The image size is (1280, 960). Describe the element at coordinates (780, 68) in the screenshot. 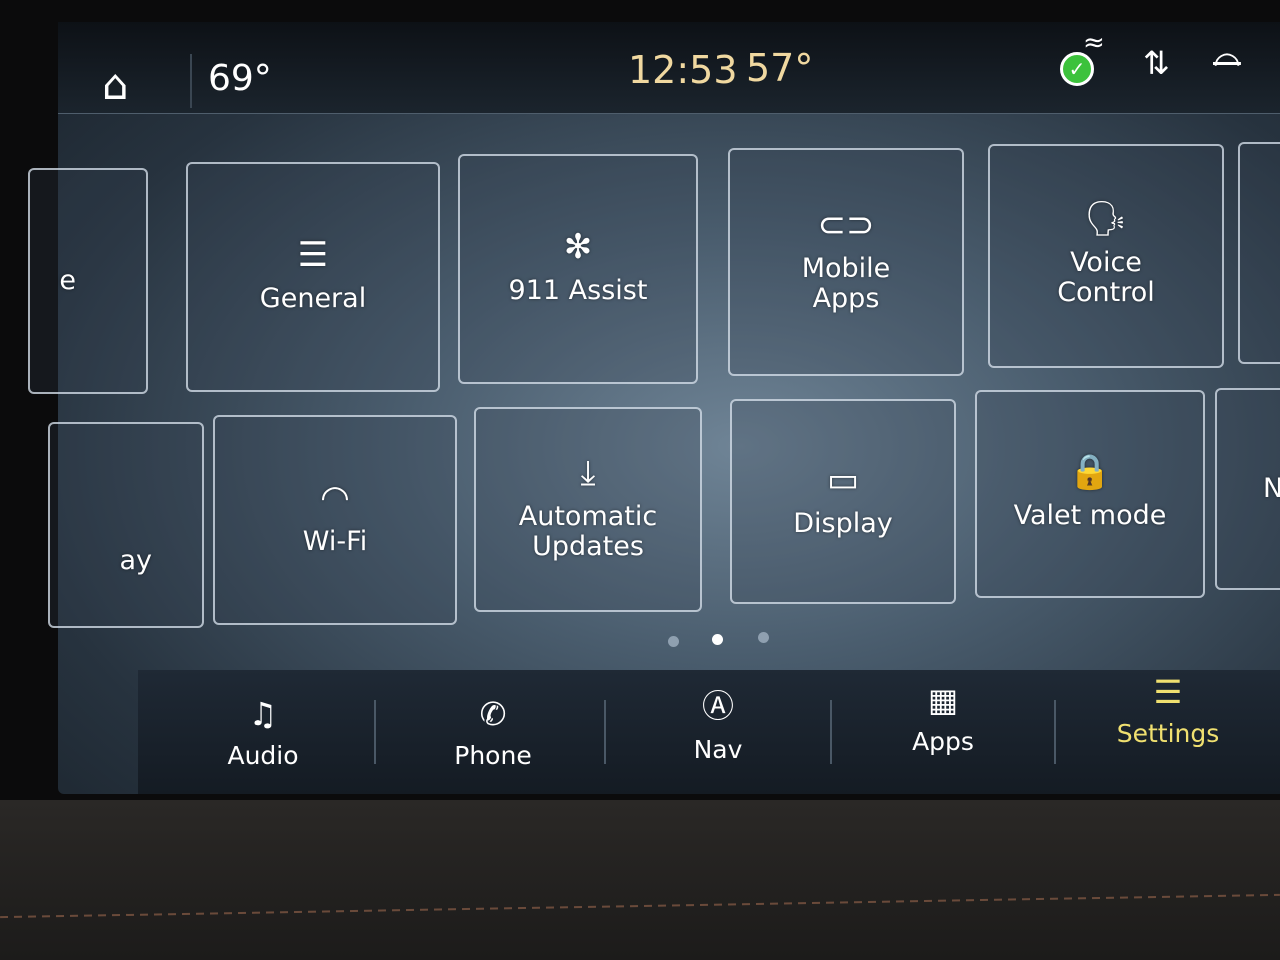

I see `outside-temp: 57°` at that location.